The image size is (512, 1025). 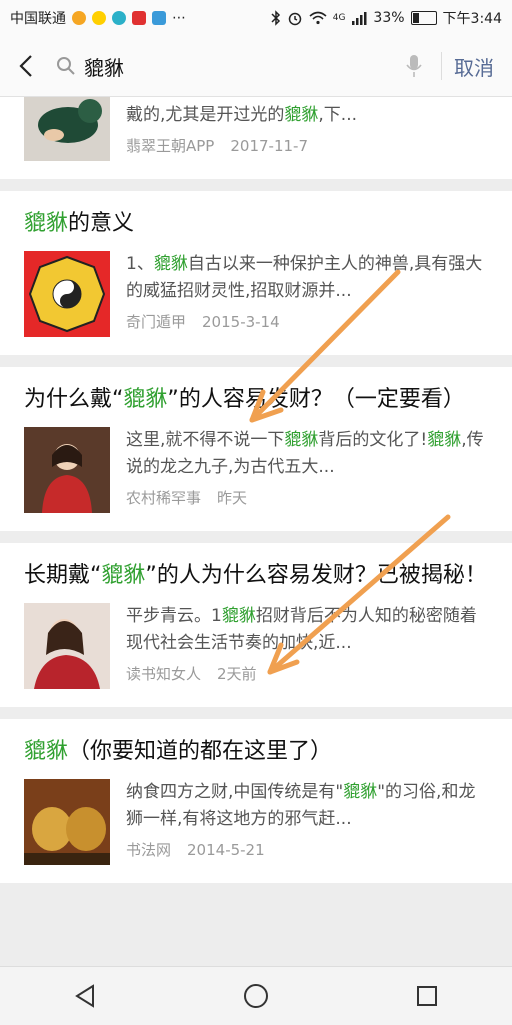 I want to click on result-title: 貔貅的意义, so click(x=256, y=216).